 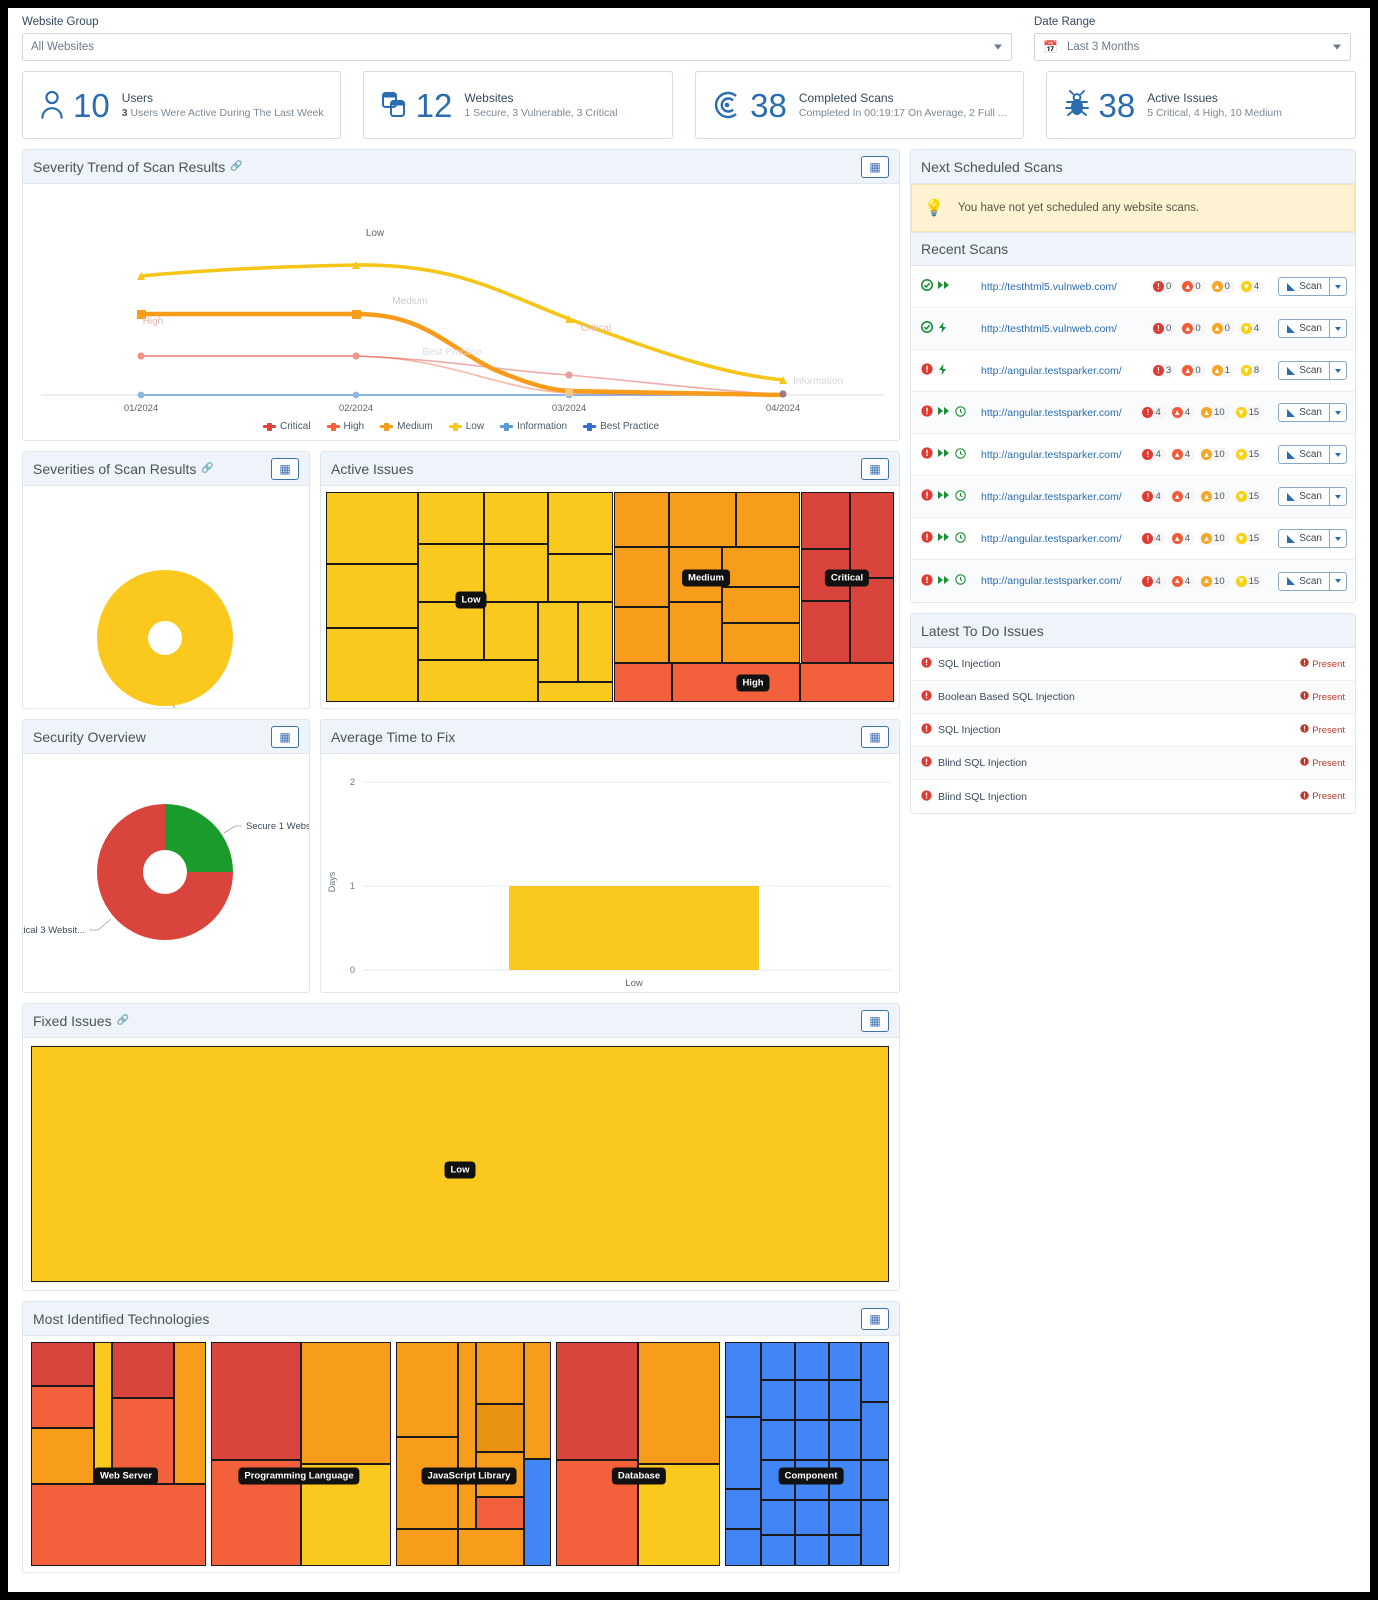 I want to click on legend-item-critical: Critical, so click(x=286, y=426).